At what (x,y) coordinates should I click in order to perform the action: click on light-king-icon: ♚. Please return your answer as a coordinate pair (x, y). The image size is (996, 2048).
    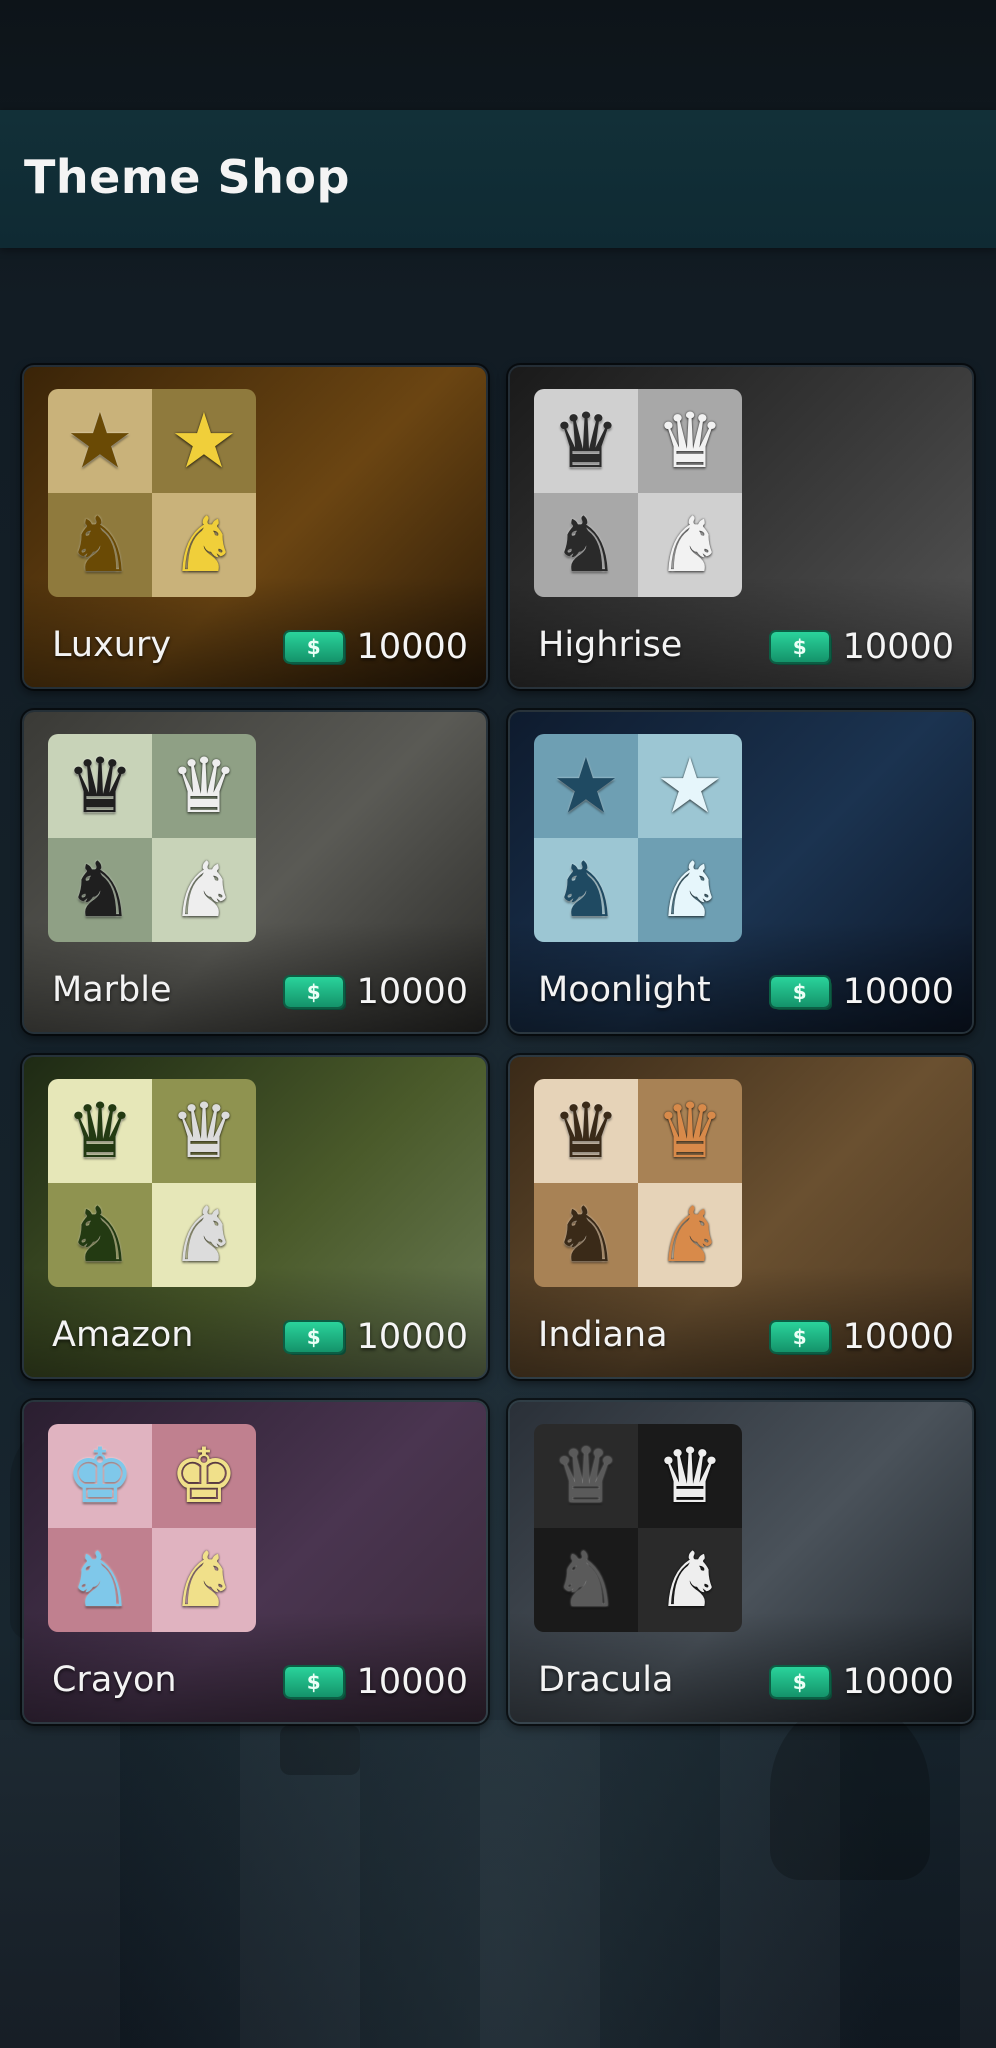
    Looking at the image, I should click on (204, 1475).